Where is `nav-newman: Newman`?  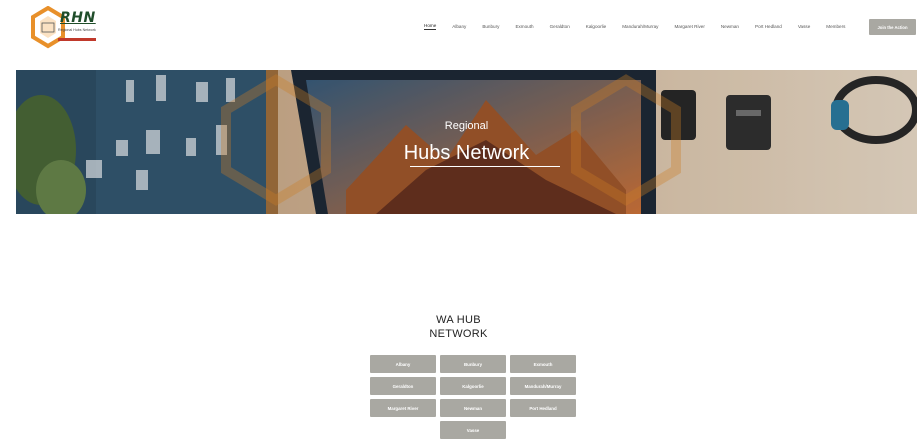 nav-newman: Newman is located at coordinates (730, 26).